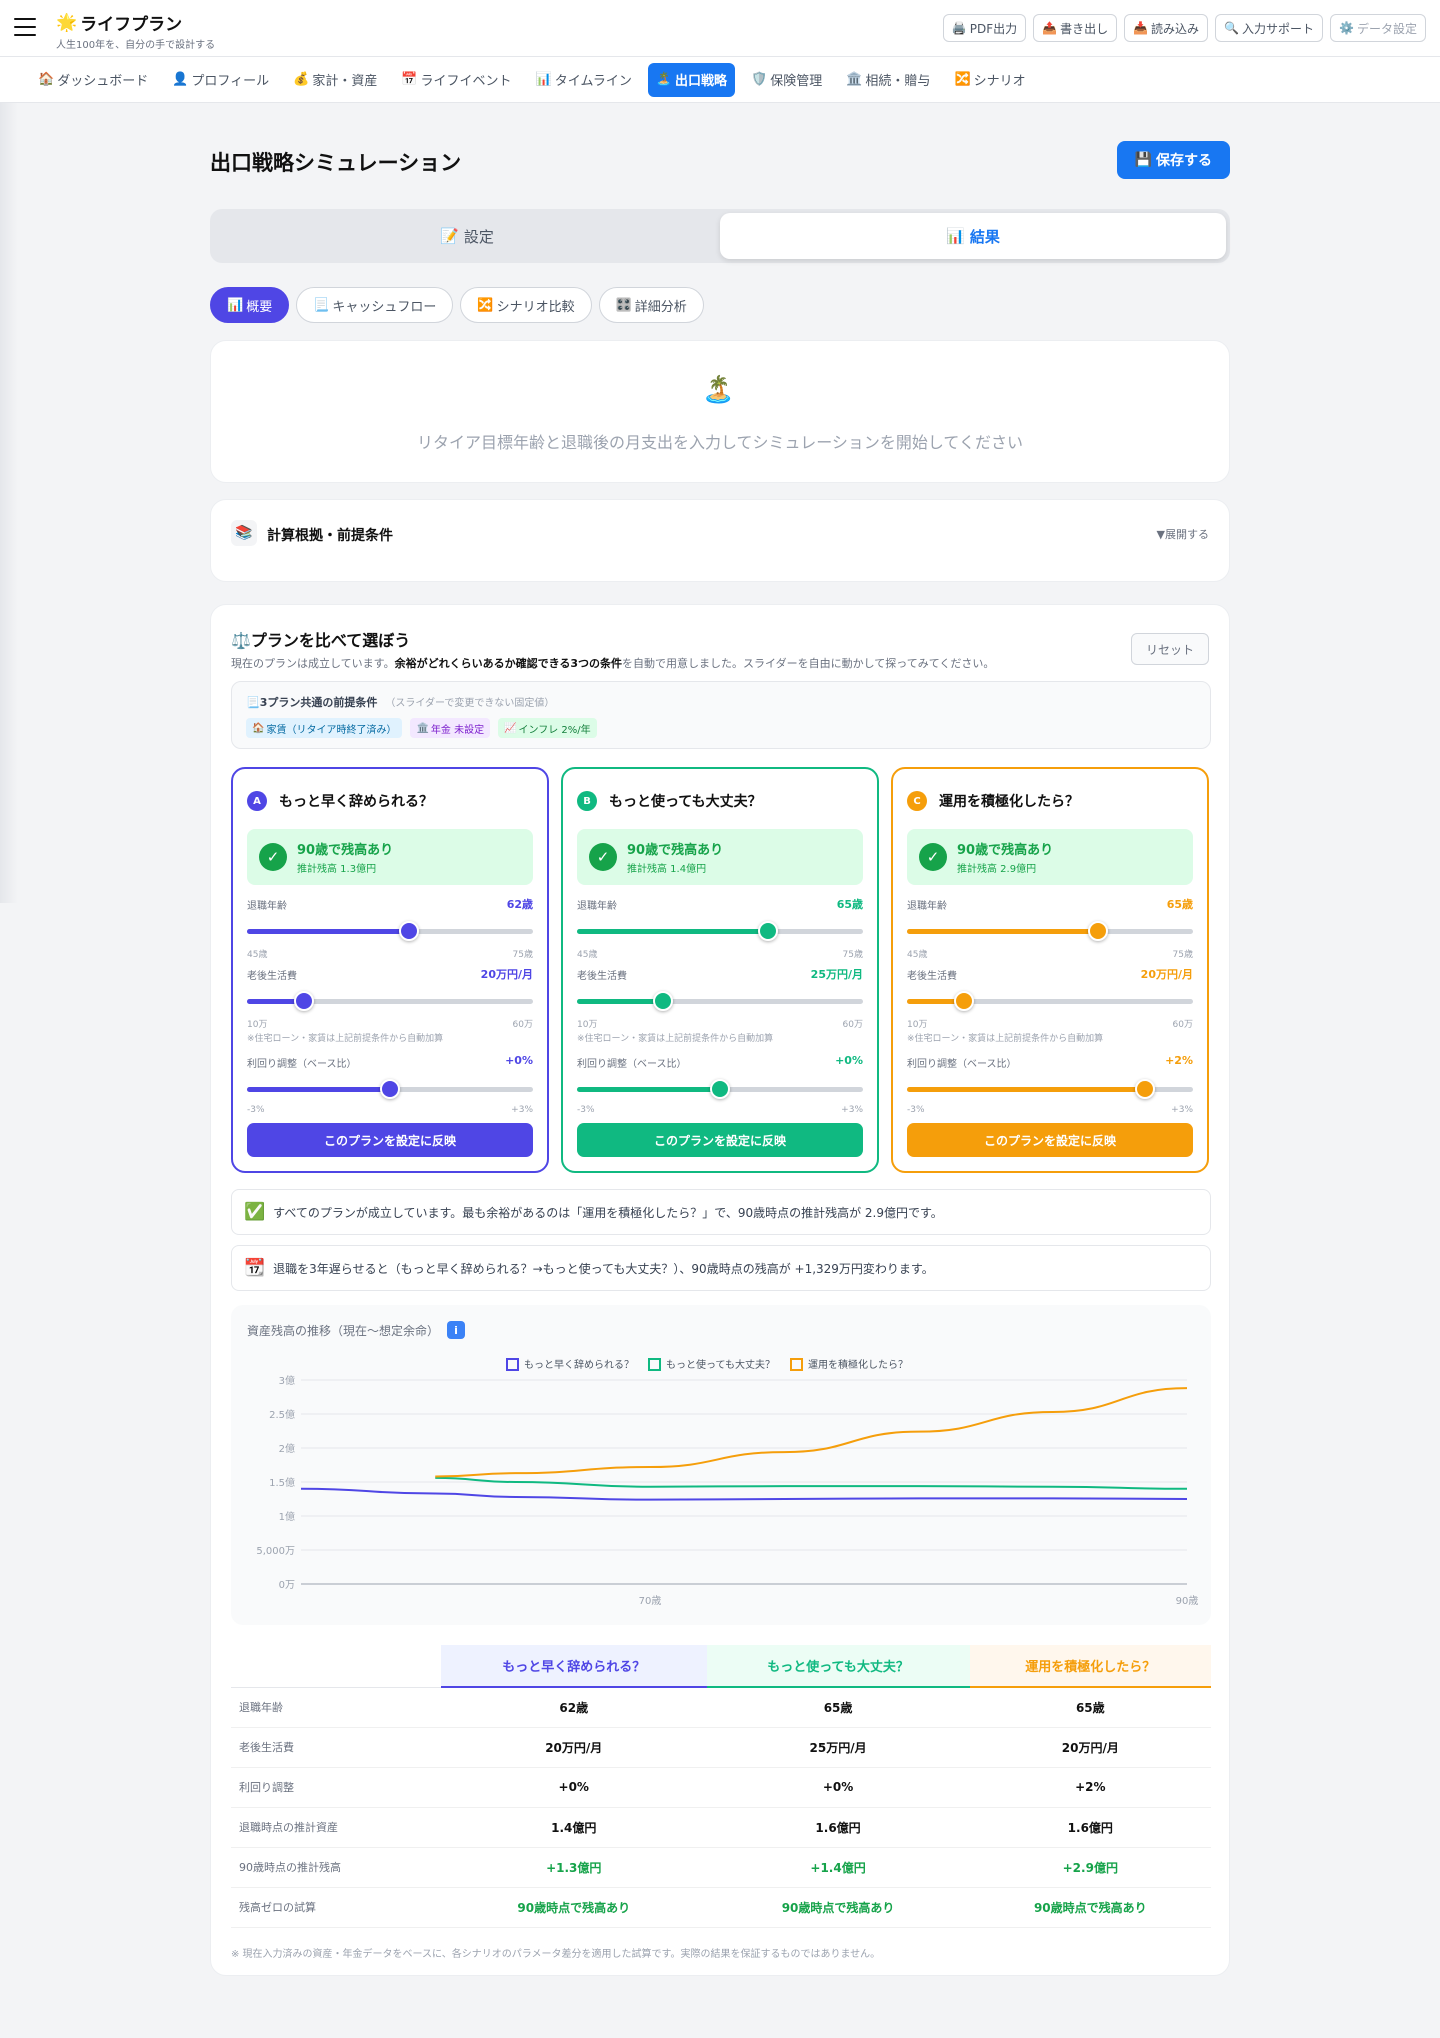 The height and width of the screenshot is (2038, 1440). I want to click on y-tick-label: 0万, so click(287, 1585).